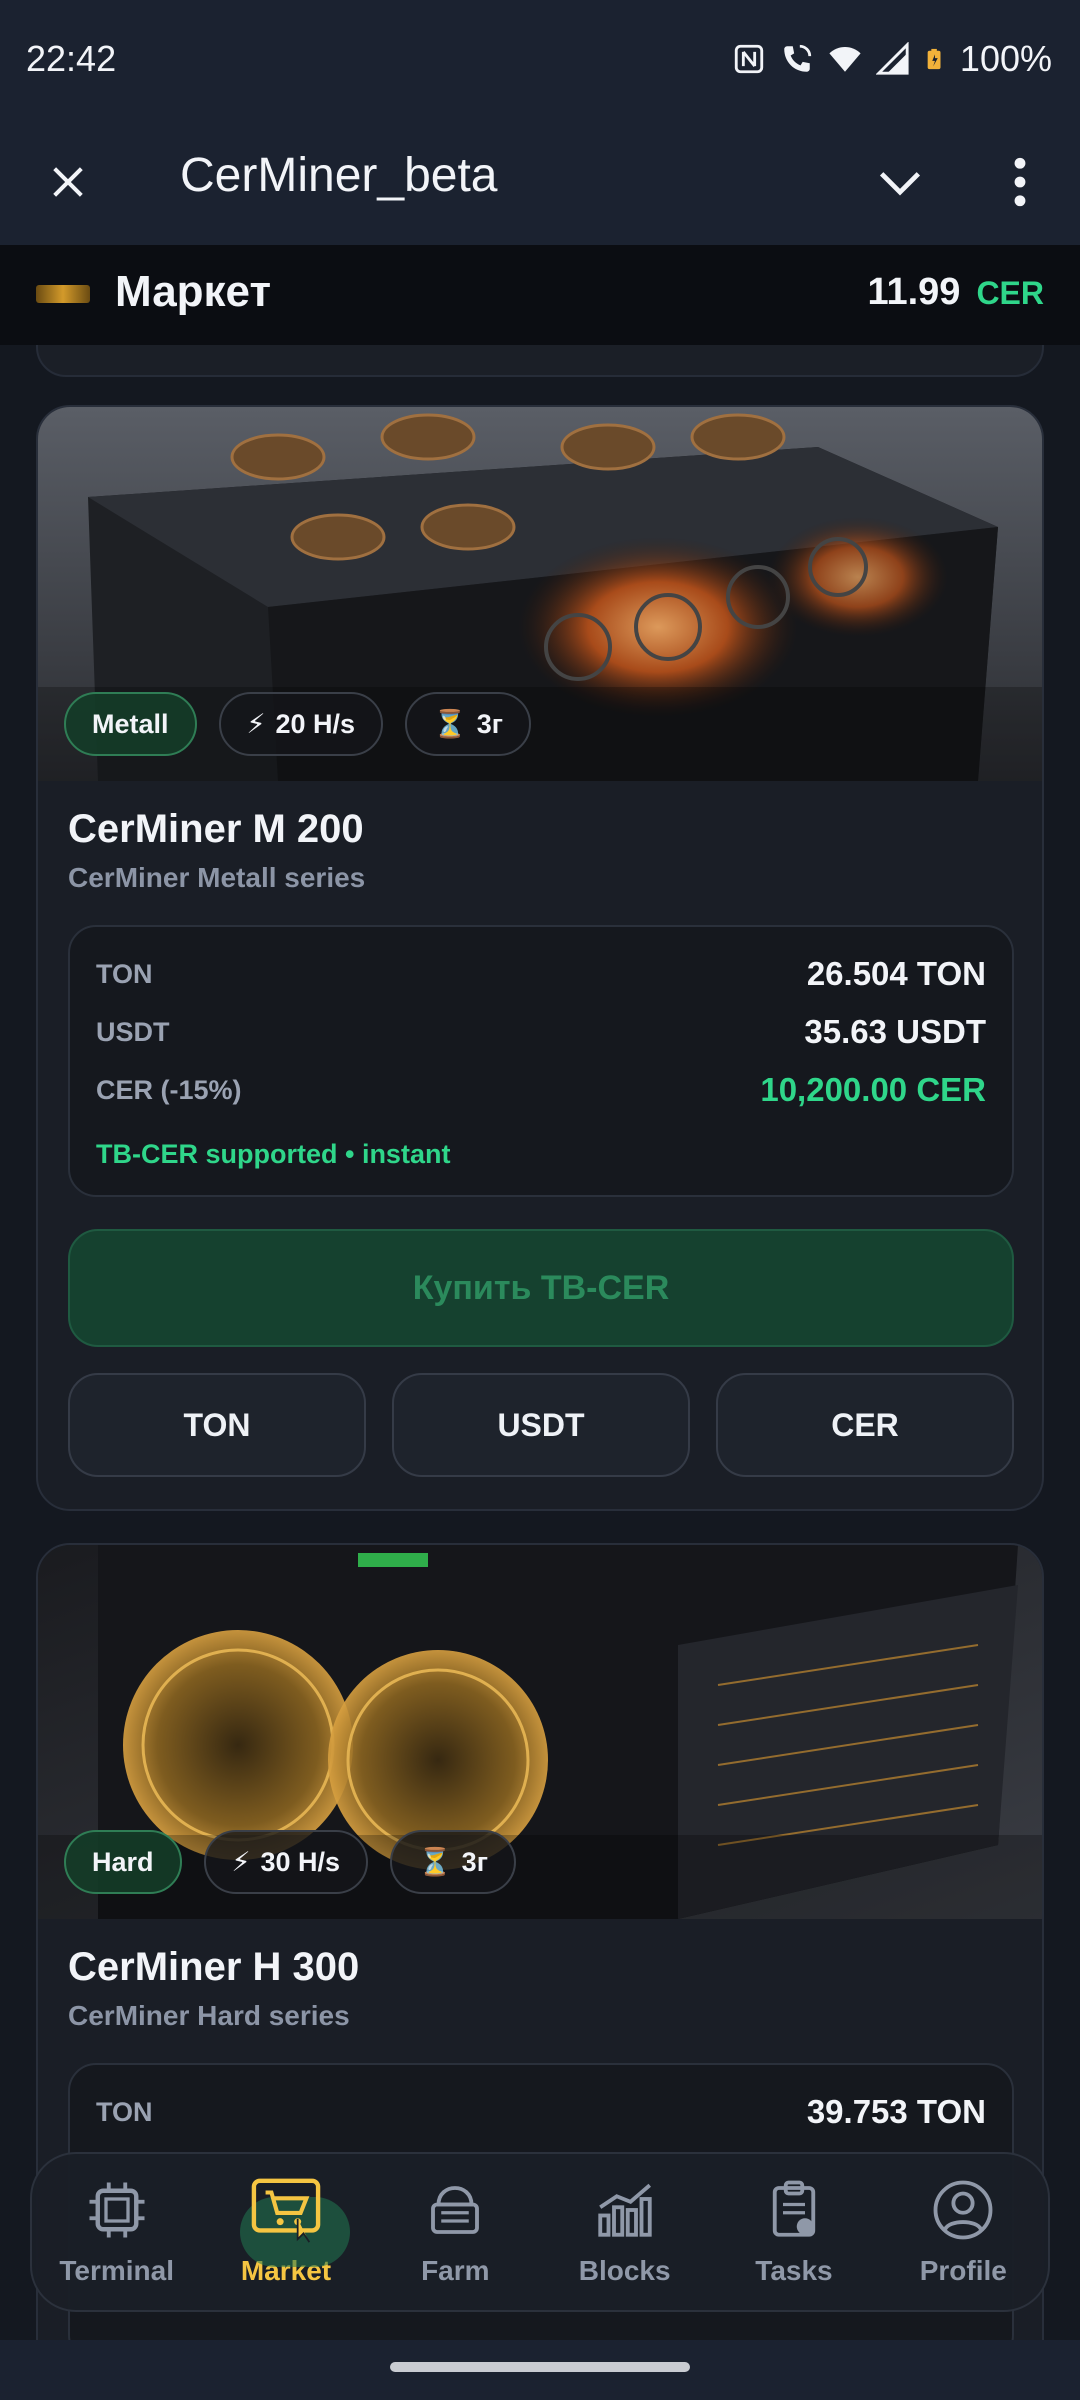 The height and width of the screenshot is (2400, 1080). I want to click on card-chips: Hard ⚡ 30 H/s ⏳ 3г, so click(290, 1862).